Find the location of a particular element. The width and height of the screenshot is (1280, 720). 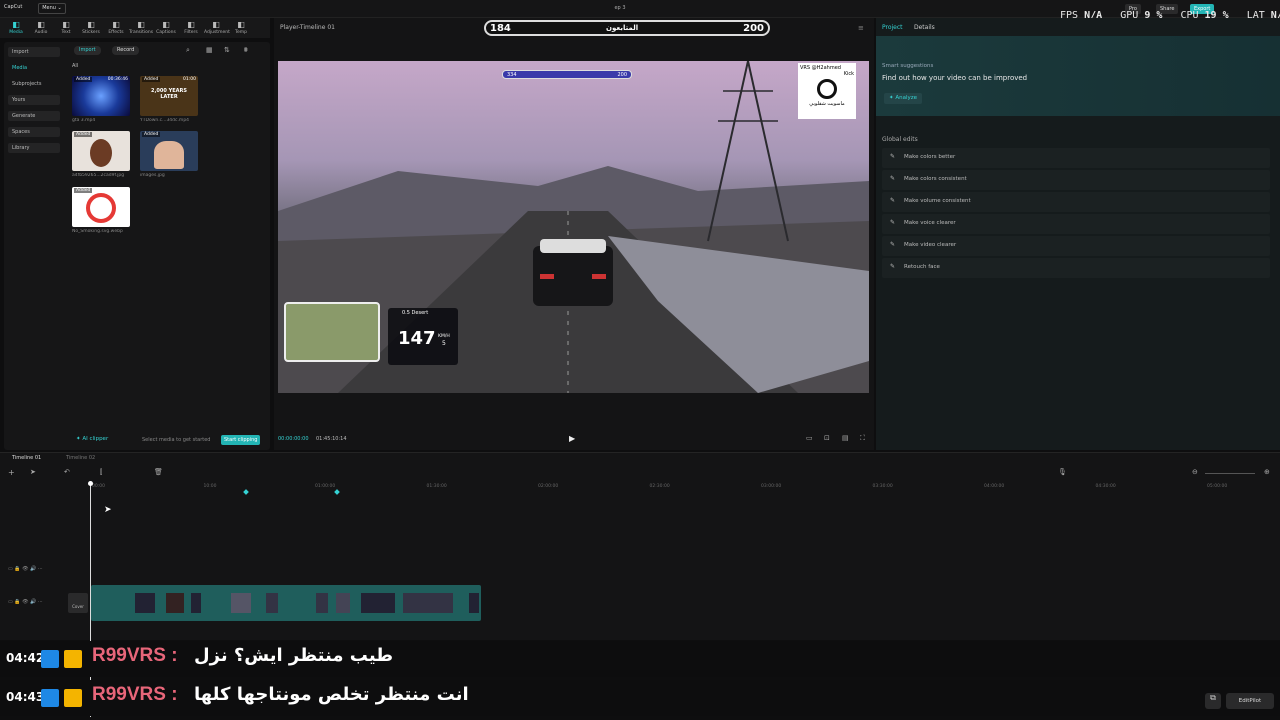

clip-frames is located at coordinates (307, 603).